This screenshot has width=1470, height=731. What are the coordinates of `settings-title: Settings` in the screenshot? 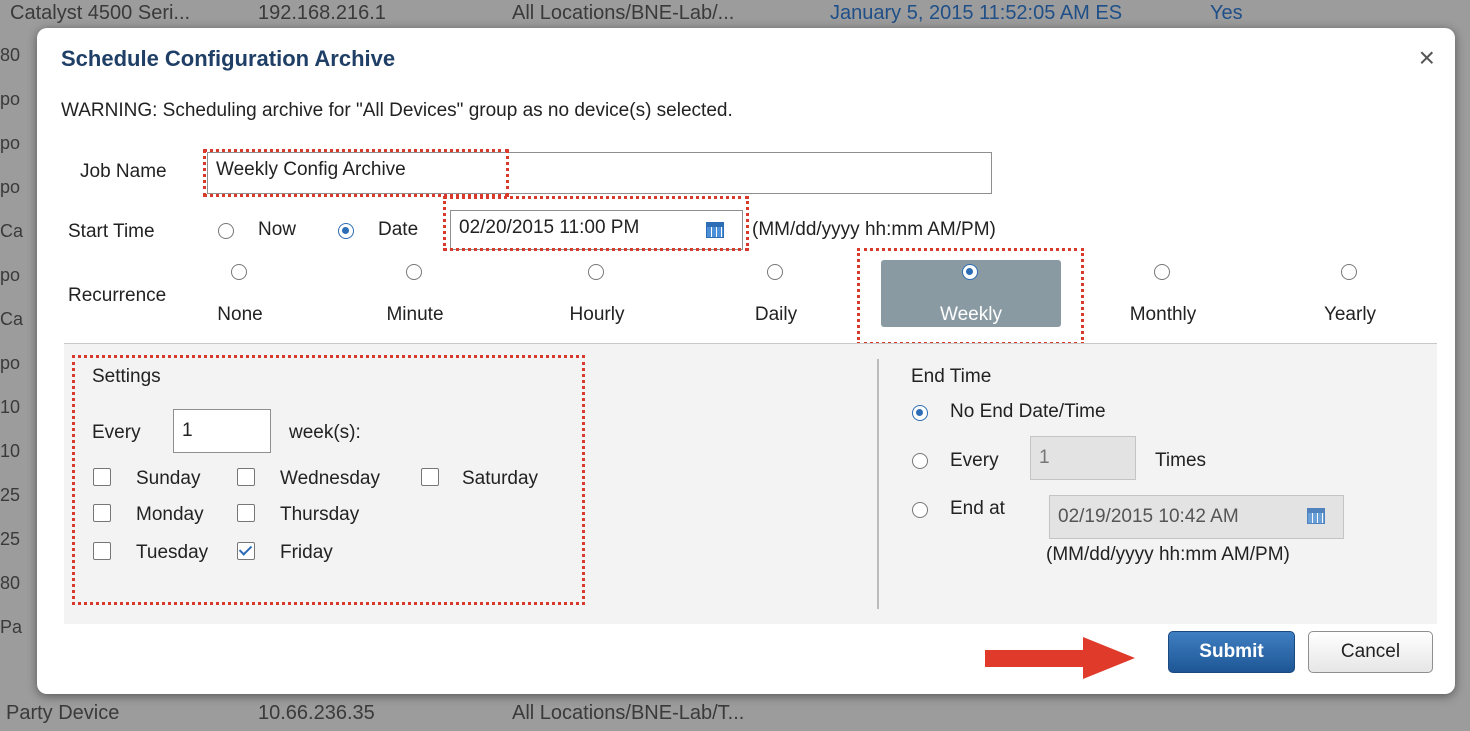 It's located at (126, 376).